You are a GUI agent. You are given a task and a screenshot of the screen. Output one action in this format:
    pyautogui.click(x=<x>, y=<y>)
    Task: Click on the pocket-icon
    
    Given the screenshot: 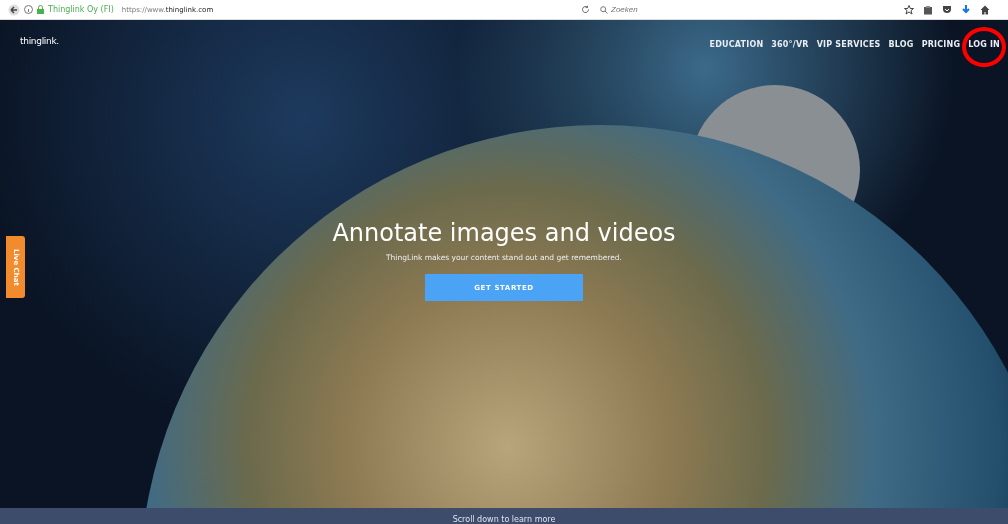 What is the action you would take?
    pyautogui.click(x=947, y=9)
    